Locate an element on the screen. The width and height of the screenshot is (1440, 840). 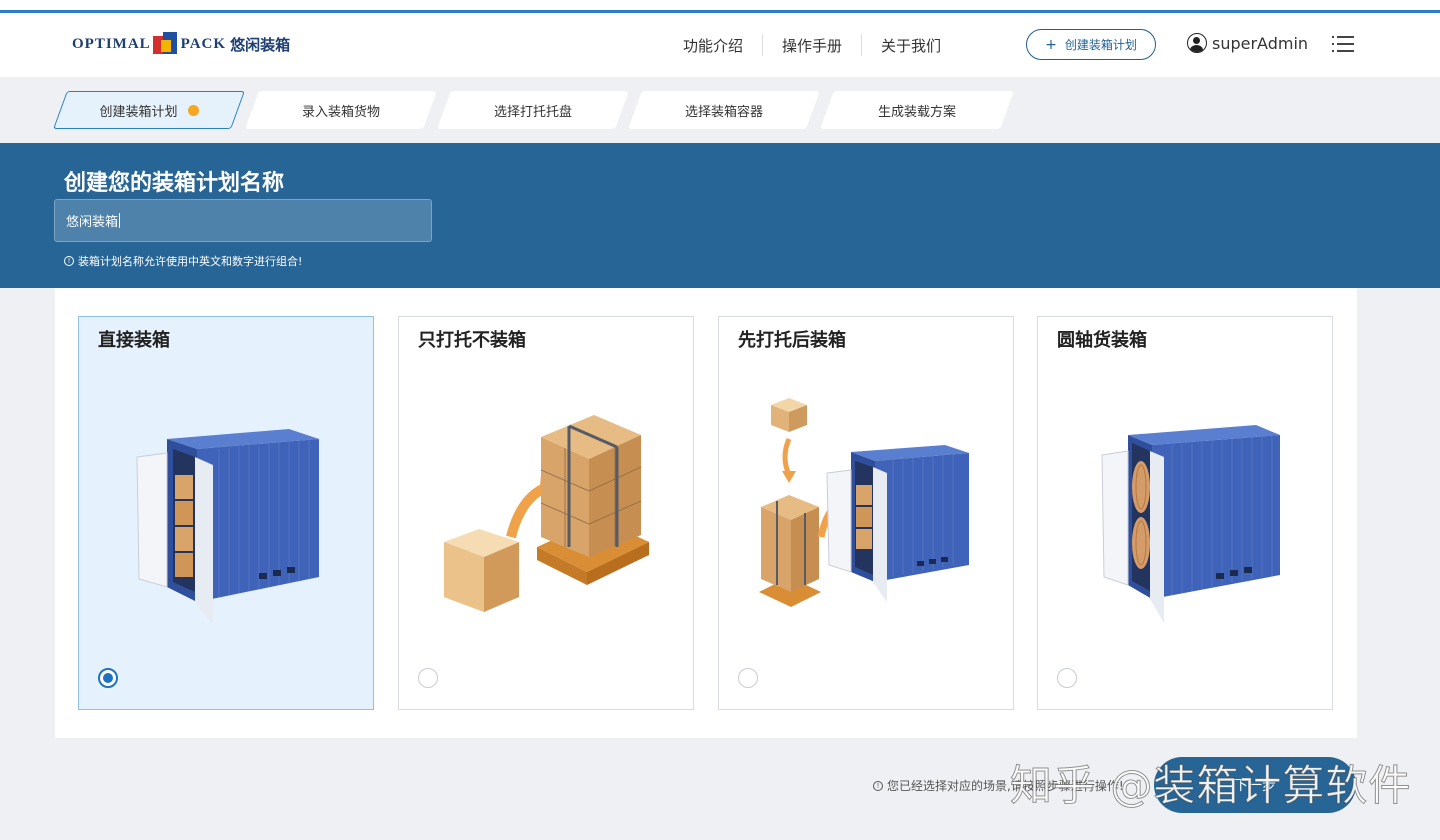
current-step-dot-icon is located at coordinates (193, 110).